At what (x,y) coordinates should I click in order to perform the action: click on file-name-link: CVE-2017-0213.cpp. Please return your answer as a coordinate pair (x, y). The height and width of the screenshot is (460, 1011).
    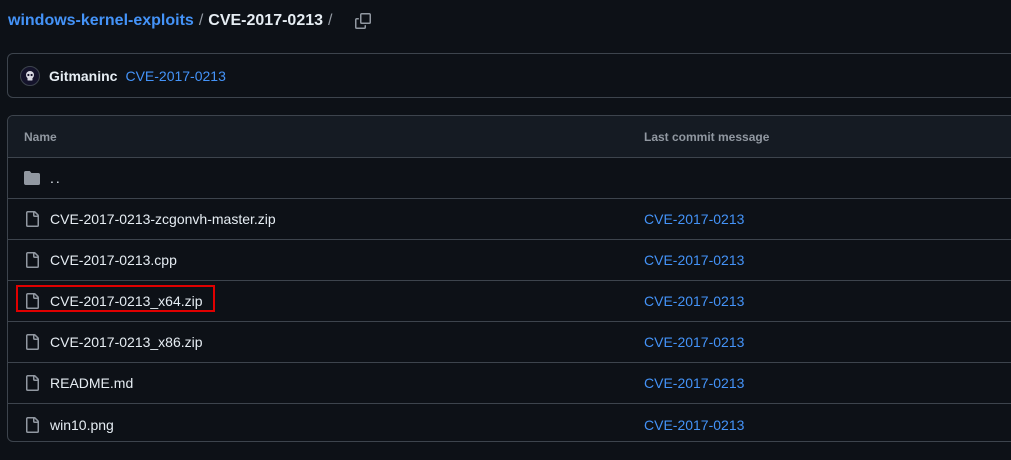
    Looking at the image, I should click on (113, 260).